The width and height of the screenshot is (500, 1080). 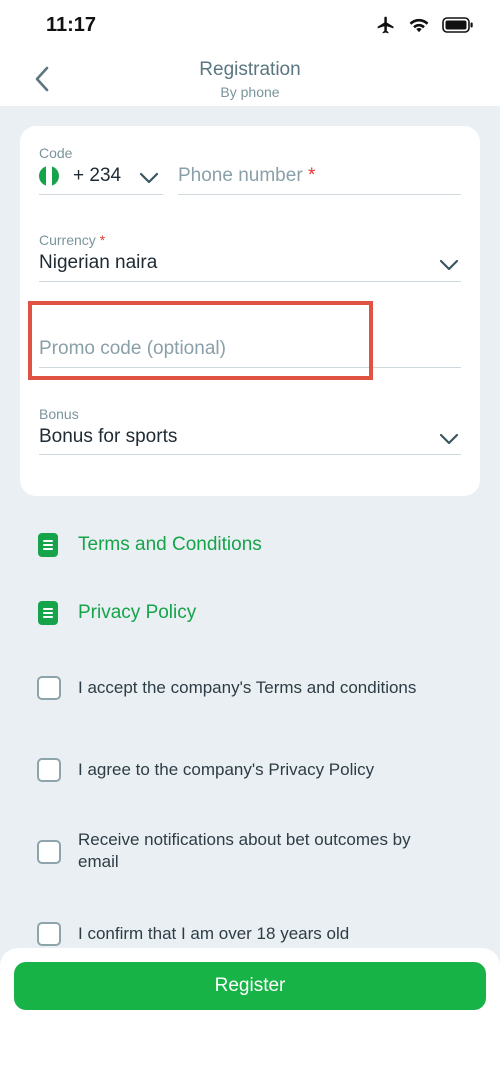 I want to click on status-time: 11:17, so click(x=71, y=25).